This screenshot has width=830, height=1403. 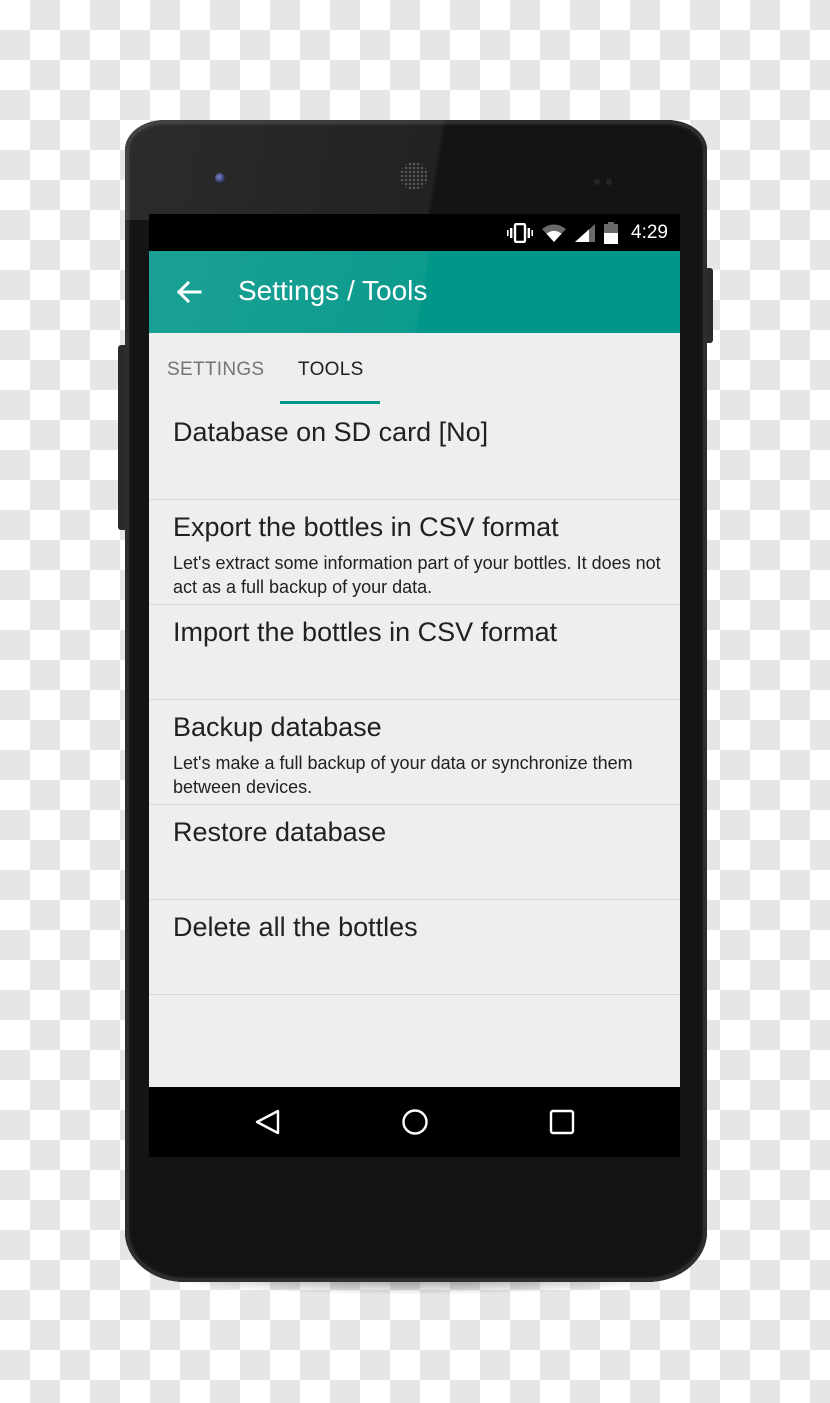 I want to click on item-title: Export the bottles in CSV format, so click(x=366, y=527).